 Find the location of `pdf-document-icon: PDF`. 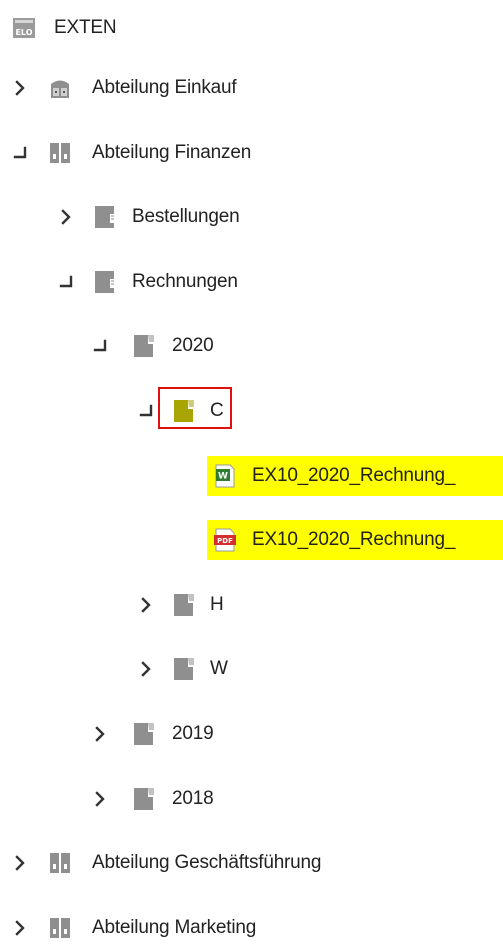

pdf-document-icon: PDF is located at coordinates (225, 540).